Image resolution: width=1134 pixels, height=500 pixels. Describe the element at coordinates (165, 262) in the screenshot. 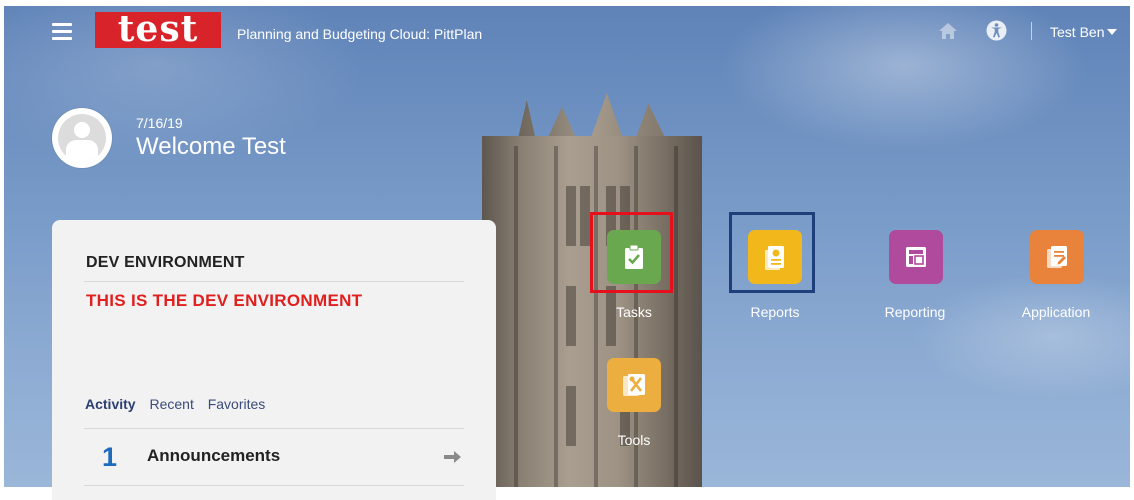

I see `panel-heading: DEV ENVIRONMENT` at that location.